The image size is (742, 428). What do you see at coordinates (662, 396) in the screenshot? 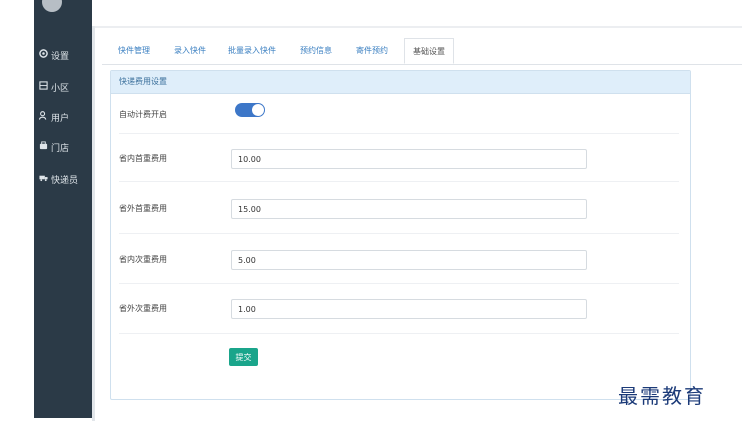
I see `watermark: 最需教育` at bounding box center [662, 396].